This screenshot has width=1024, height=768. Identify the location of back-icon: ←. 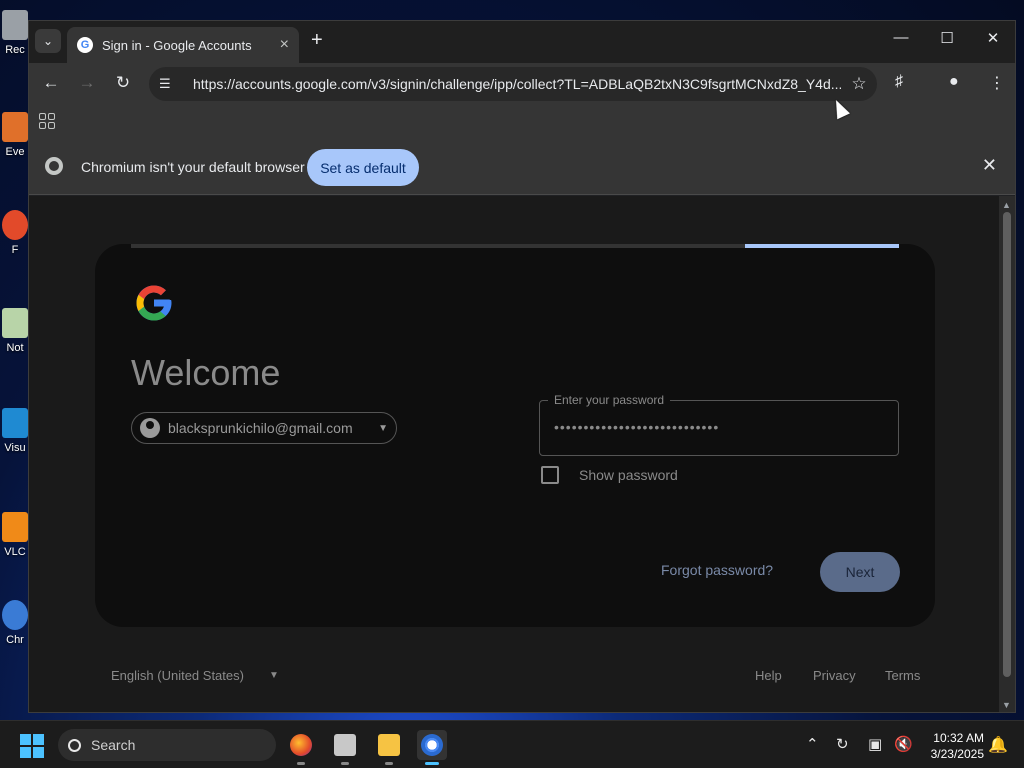
(51, 83).